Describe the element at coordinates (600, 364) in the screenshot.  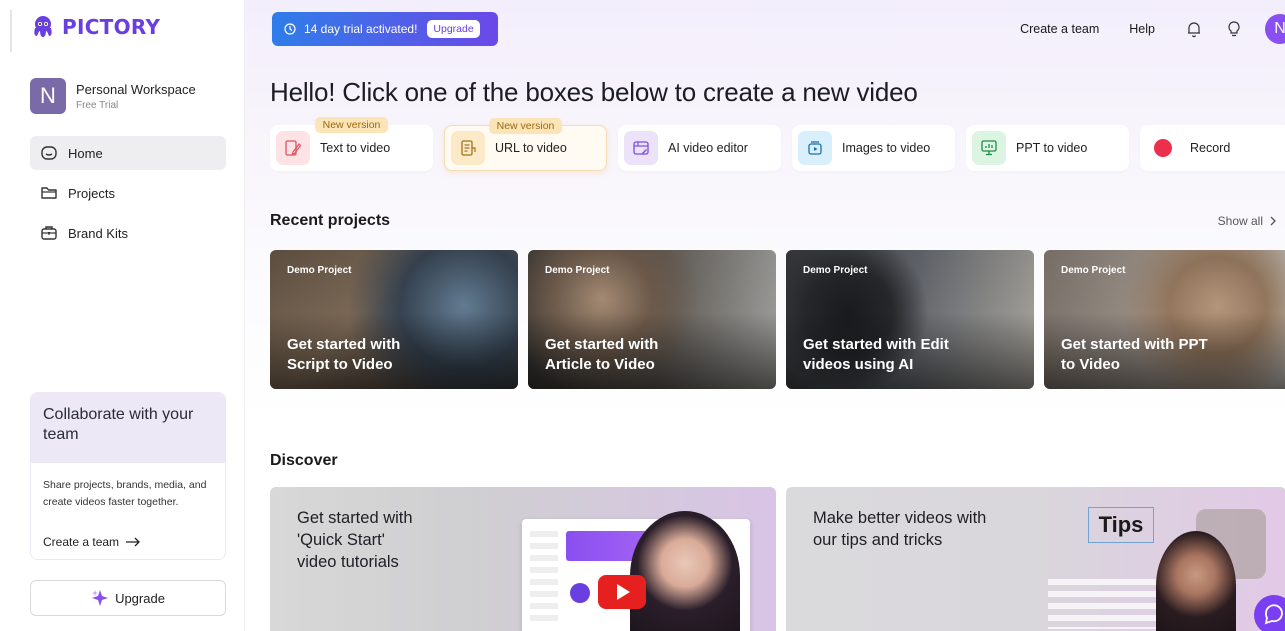
I see `project-title-line: Article to Video` at that location.